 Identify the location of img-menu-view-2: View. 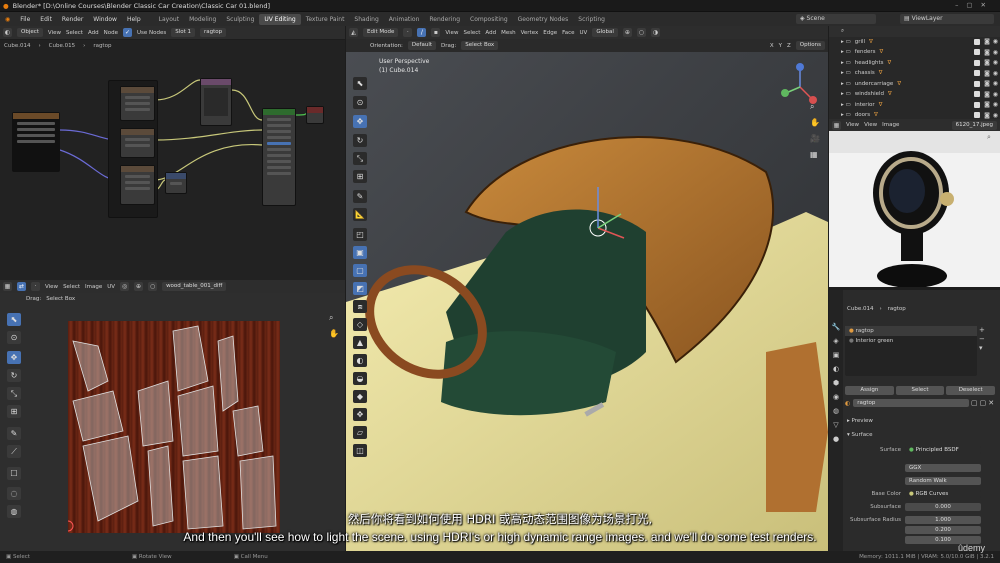
(870, 125).